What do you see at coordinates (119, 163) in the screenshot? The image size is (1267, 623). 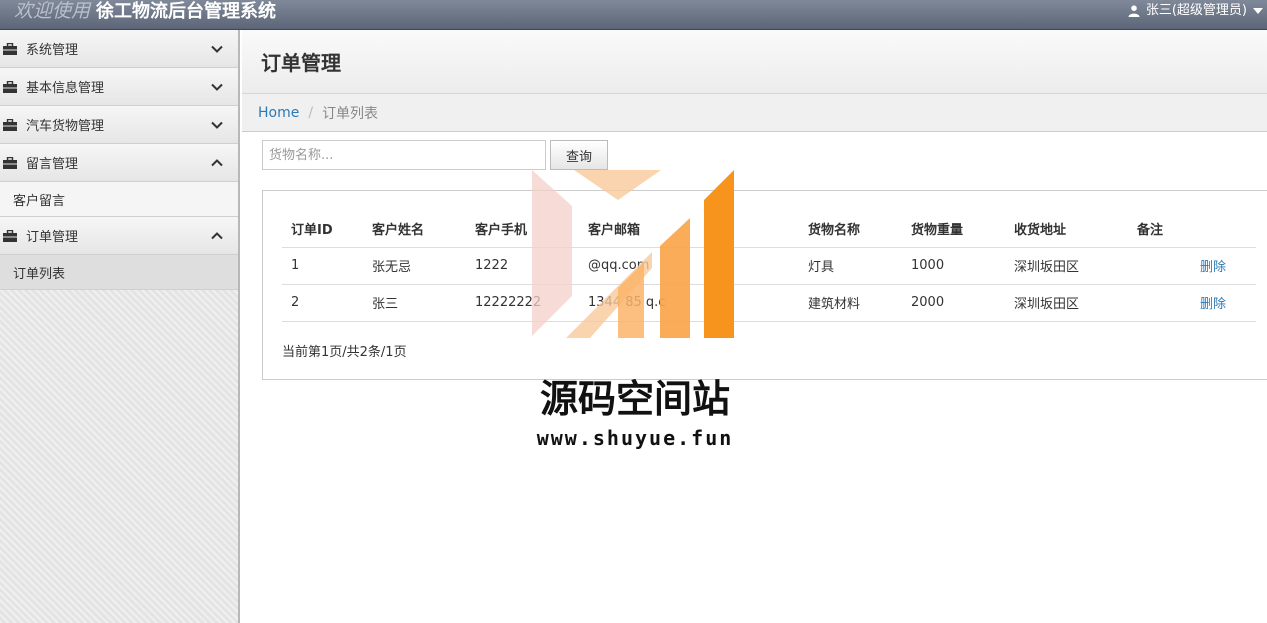 I see `sidebar-menu-messages: 留言管理` at bounding box center [119, 163].